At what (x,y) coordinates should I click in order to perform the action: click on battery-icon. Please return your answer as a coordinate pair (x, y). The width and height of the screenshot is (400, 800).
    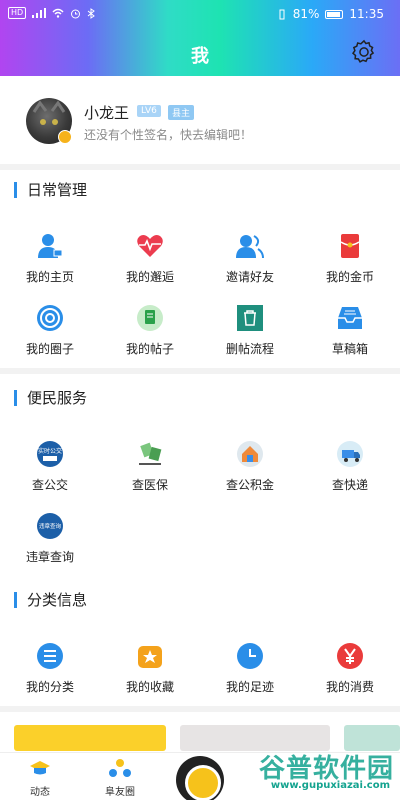
    Looking at the image, I should click on (334, 14).